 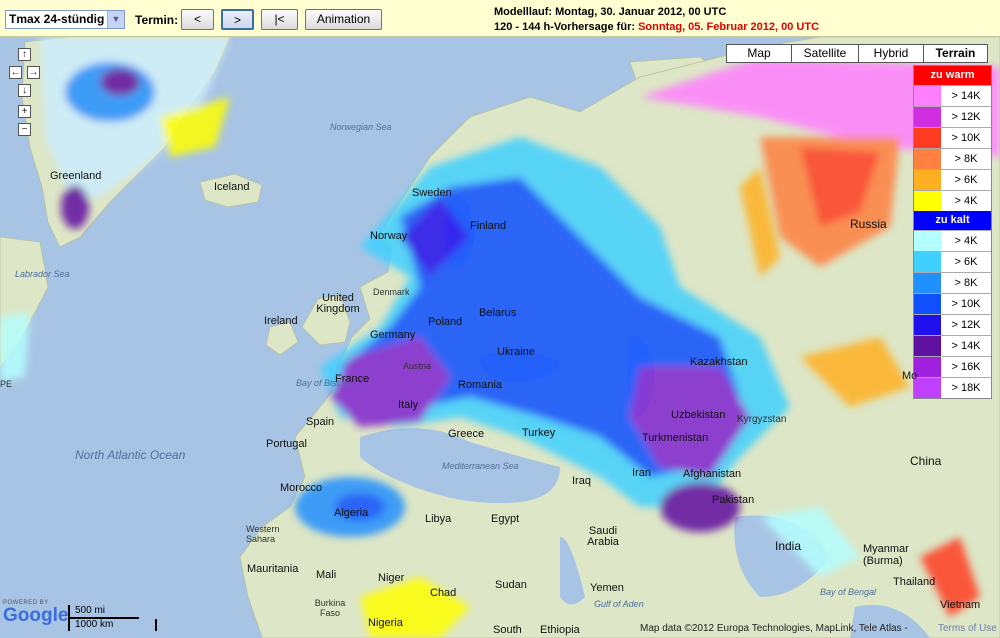 What do you see at coordinates (65, 19) in the screenshot?
I see `product-select: Tmax 24-stündig ▼` at bounding box center [65, 19].